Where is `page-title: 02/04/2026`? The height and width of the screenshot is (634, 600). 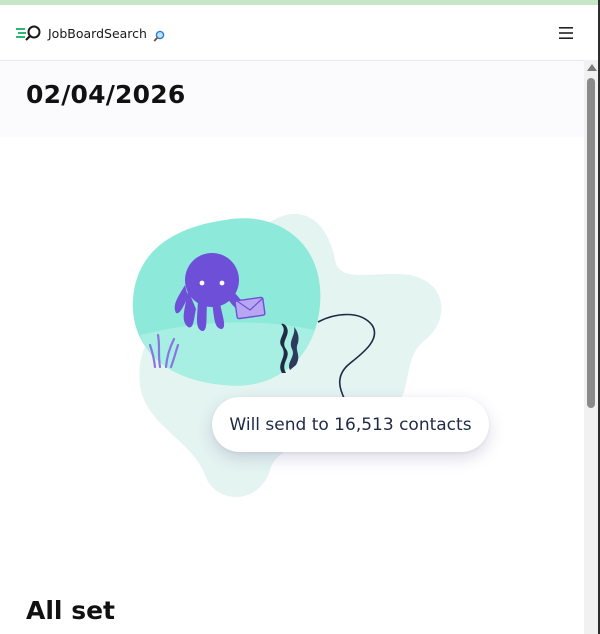
page-title: 02/04/2026 is located at coordinates (106, 94).